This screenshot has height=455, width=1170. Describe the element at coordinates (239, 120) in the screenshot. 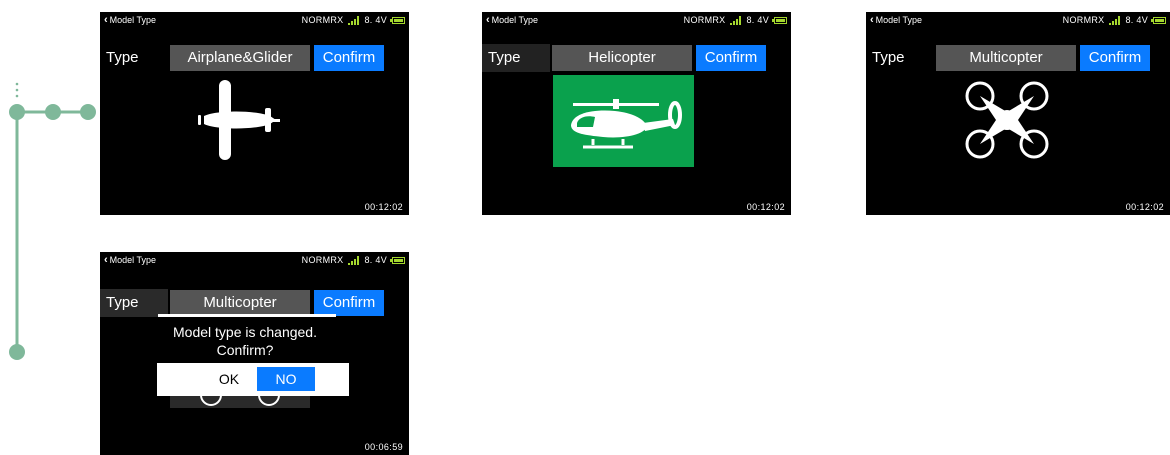

I see `airplane-icon` at that location.